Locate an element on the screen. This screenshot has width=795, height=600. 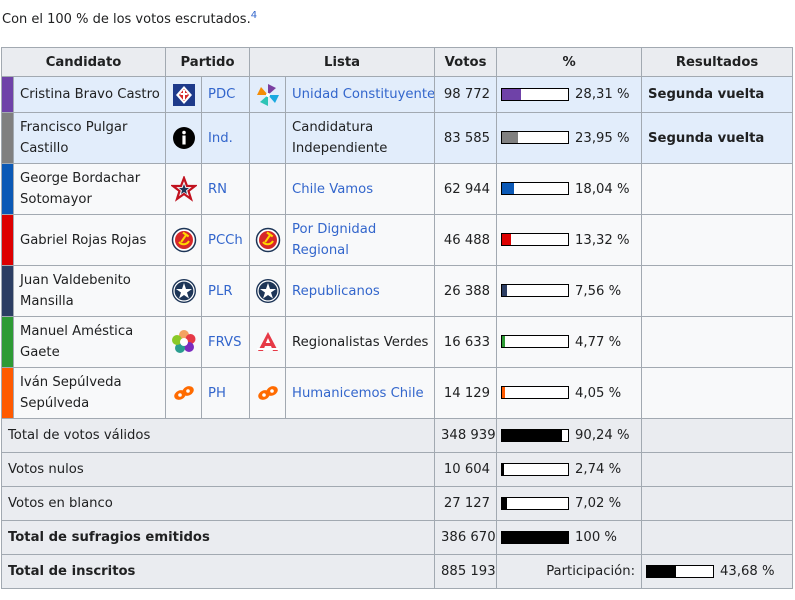
percentage-value: 13,32 % is located at coordinates (602, 240).